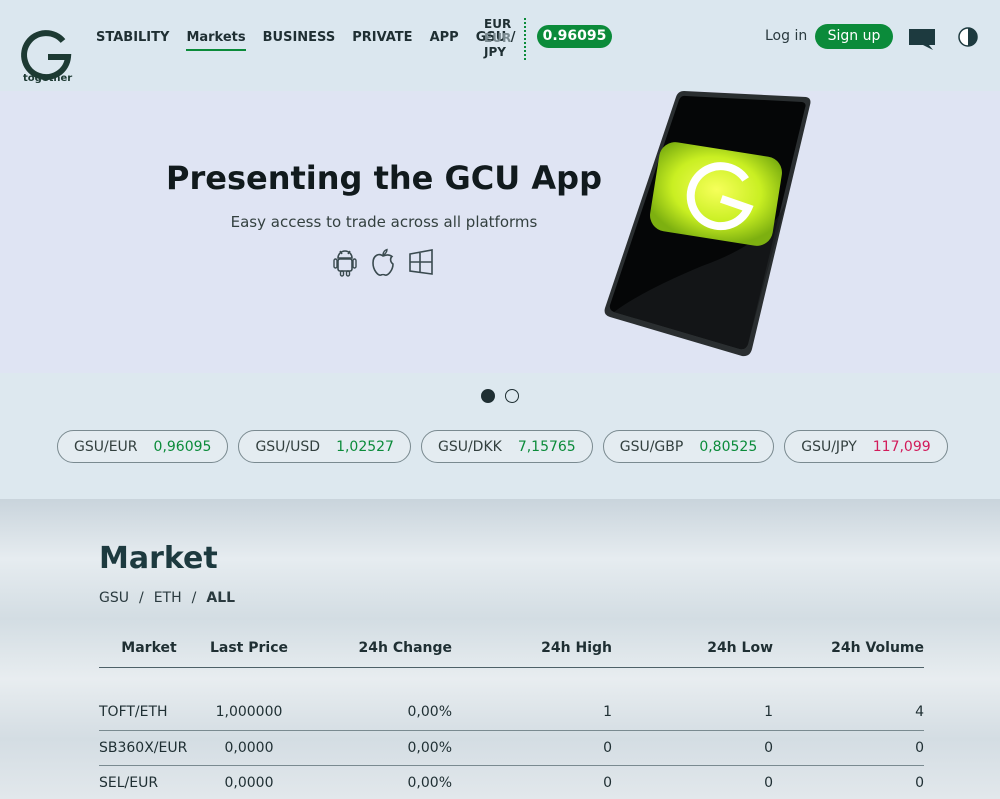 Image resolution: width=1000 pixels, height=799 pixels. I want to click on platform-icons, so click(383, 262).